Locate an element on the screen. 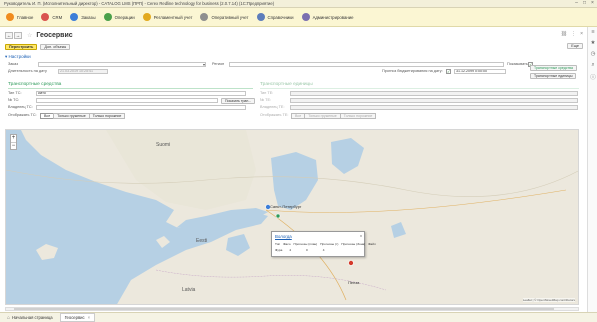 The image size is (597, 322). map-attribution: Leaflet | © OpenStreetMap contributors is located at coordinates (548, 300).